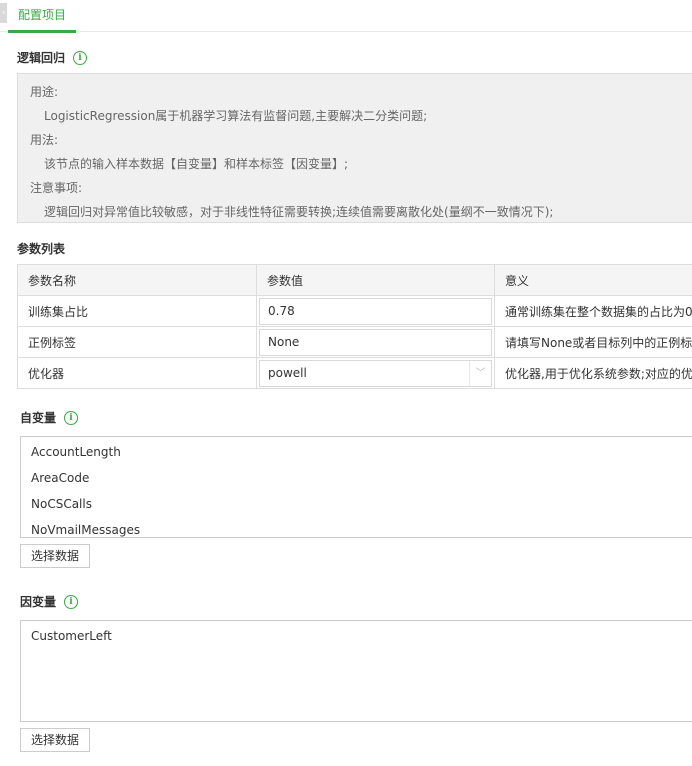 The width and height of the screenshot is (692, 766). Describe the element at coordinates (137, 311) in the screenshot. I see `param-name: 训练集占比` at that location.